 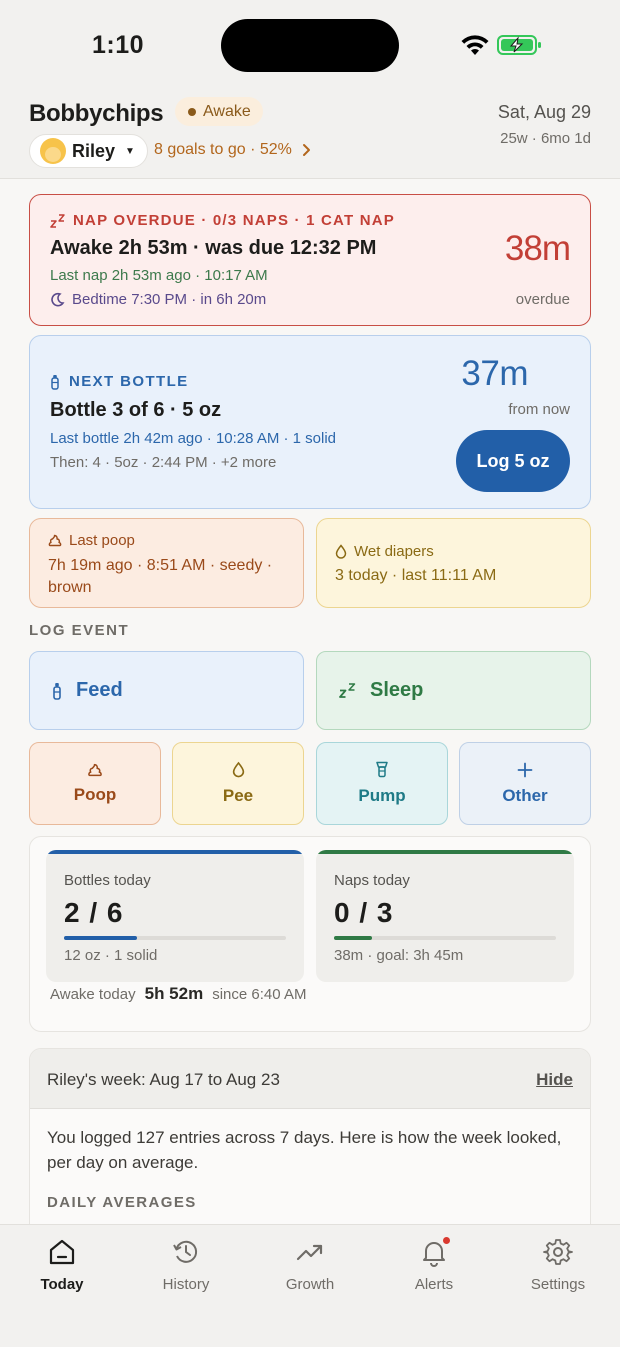 I want to click on last-nap-text: Last nap 2h 53m ago · 10:17 AM, so click(x=159, y=275).